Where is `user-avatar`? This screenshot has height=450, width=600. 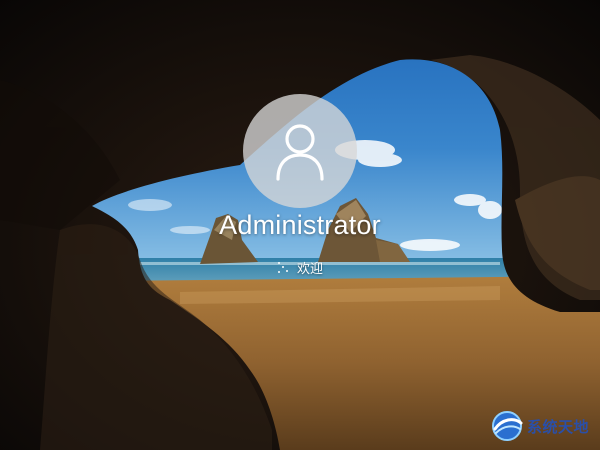 user-avatar is located at coordinates (300, 151).